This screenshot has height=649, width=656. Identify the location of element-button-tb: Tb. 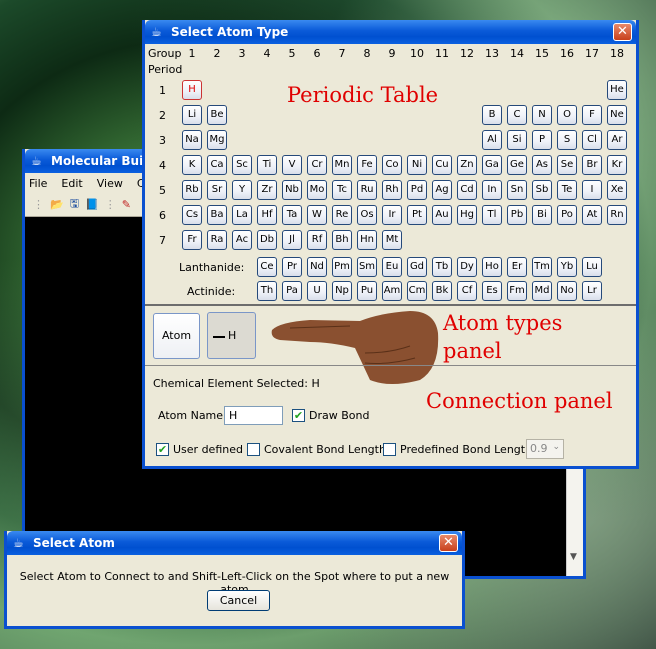
(442, 267).